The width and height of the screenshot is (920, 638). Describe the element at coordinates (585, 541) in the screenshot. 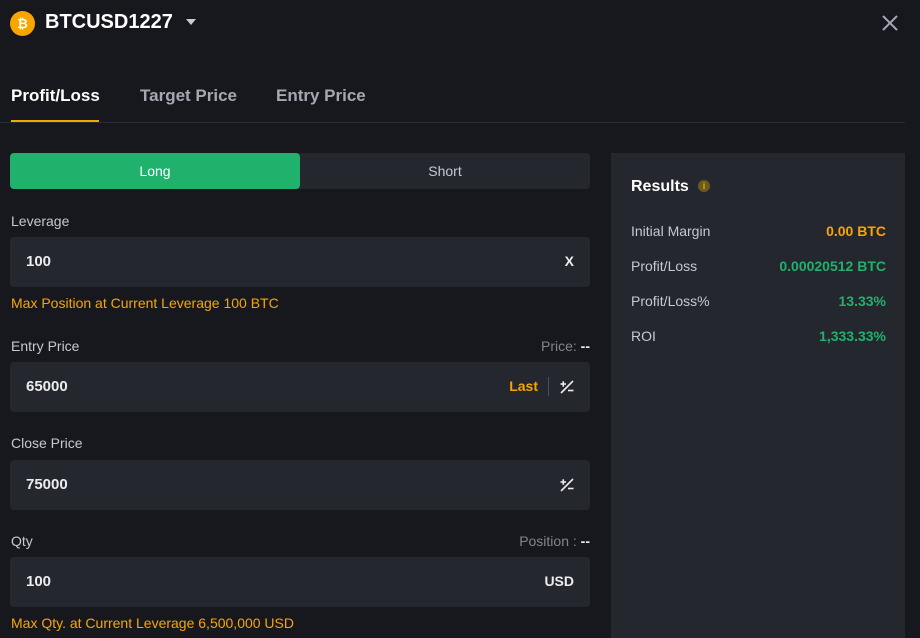

I see `position-aux-value: --` at that location.